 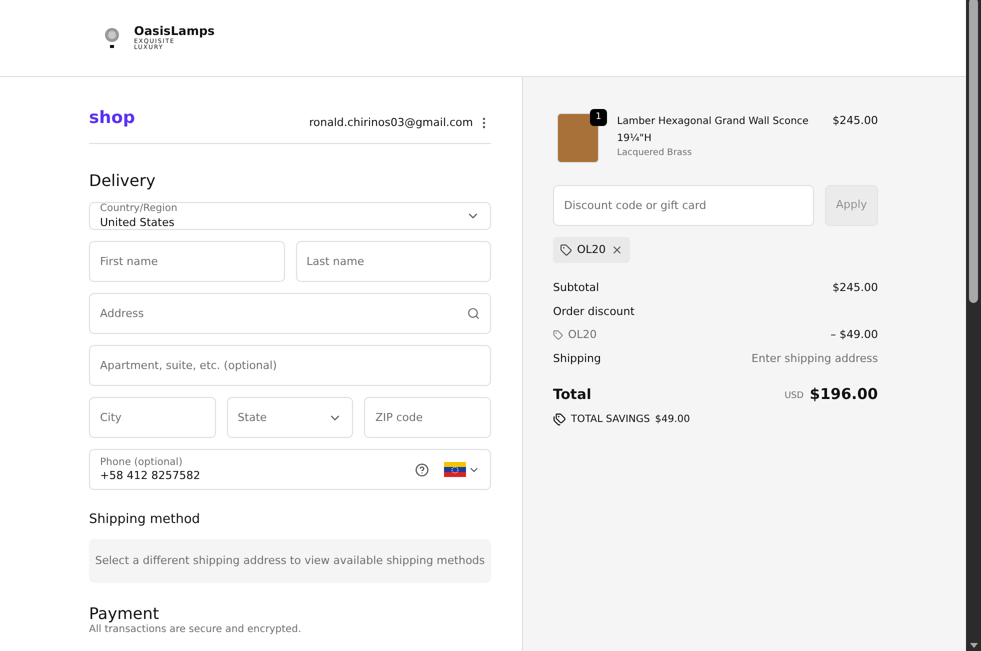 I want to click on text-field: Apartment, suite, etc. (optional), so click(x=290, y=365).